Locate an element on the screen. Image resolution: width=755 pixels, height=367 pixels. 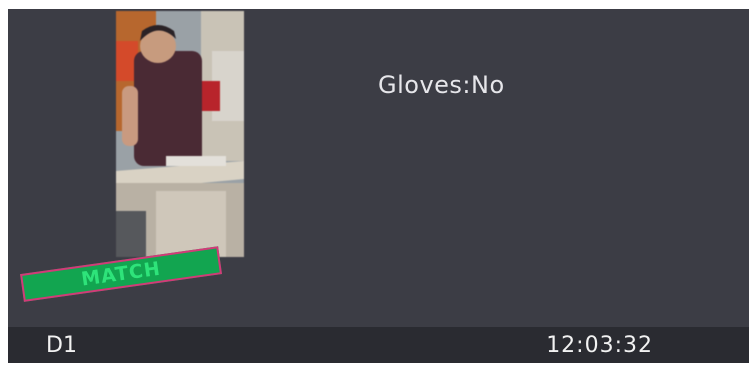
attribute-result-text: Gloves:No is located at coordinates (441, 85).